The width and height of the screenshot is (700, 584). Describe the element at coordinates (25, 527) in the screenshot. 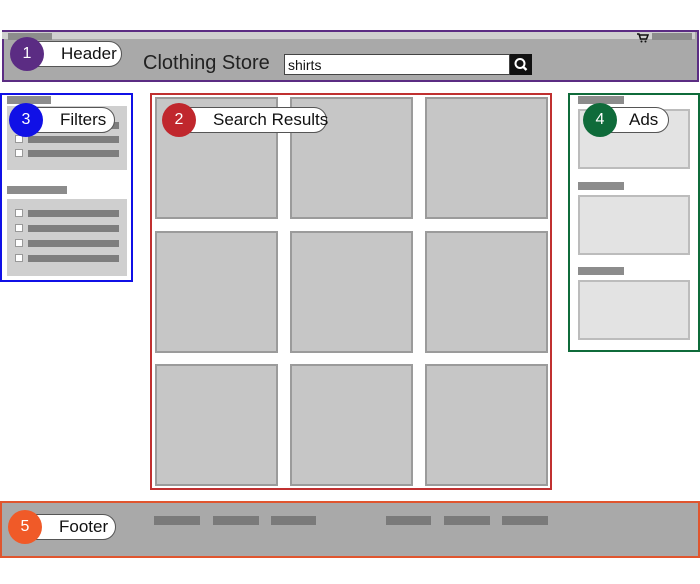

I see `callout-footer-number: 5` at that location.